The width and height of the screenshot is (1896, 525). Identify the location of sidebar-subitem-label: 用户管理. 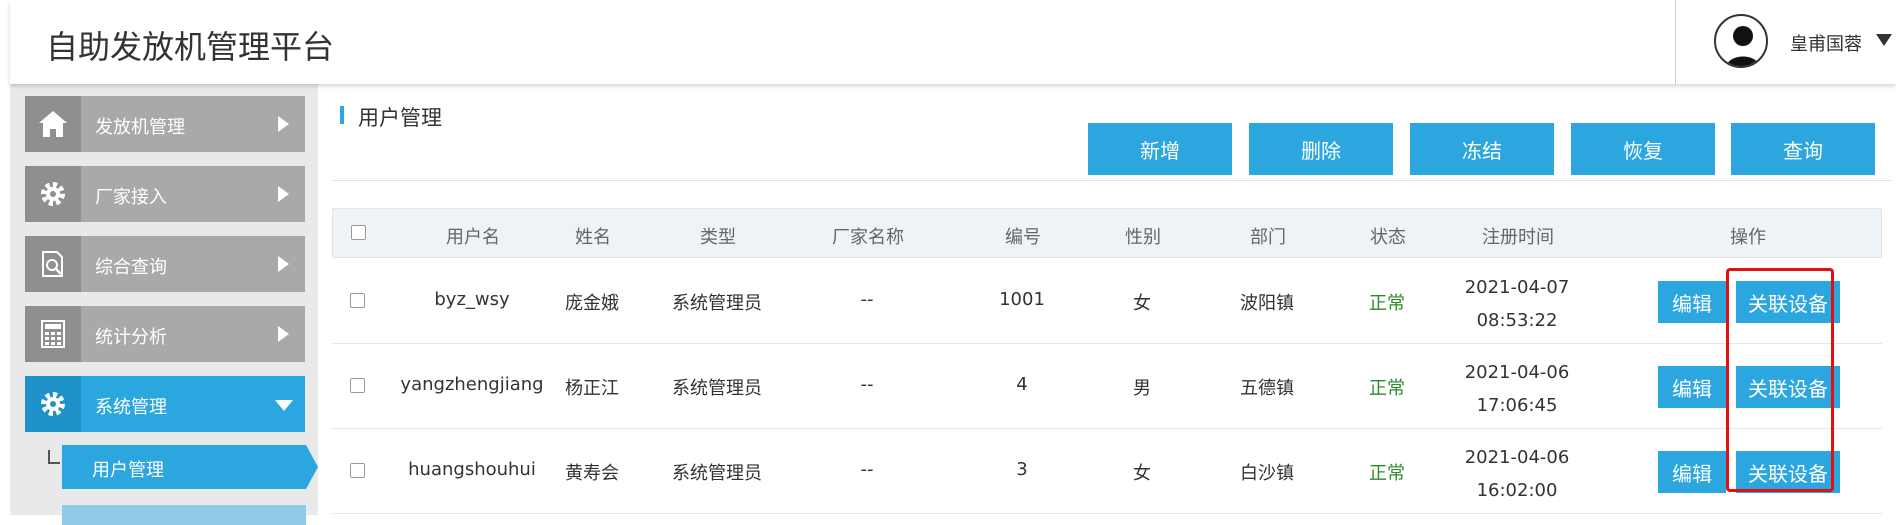
(128, 470).